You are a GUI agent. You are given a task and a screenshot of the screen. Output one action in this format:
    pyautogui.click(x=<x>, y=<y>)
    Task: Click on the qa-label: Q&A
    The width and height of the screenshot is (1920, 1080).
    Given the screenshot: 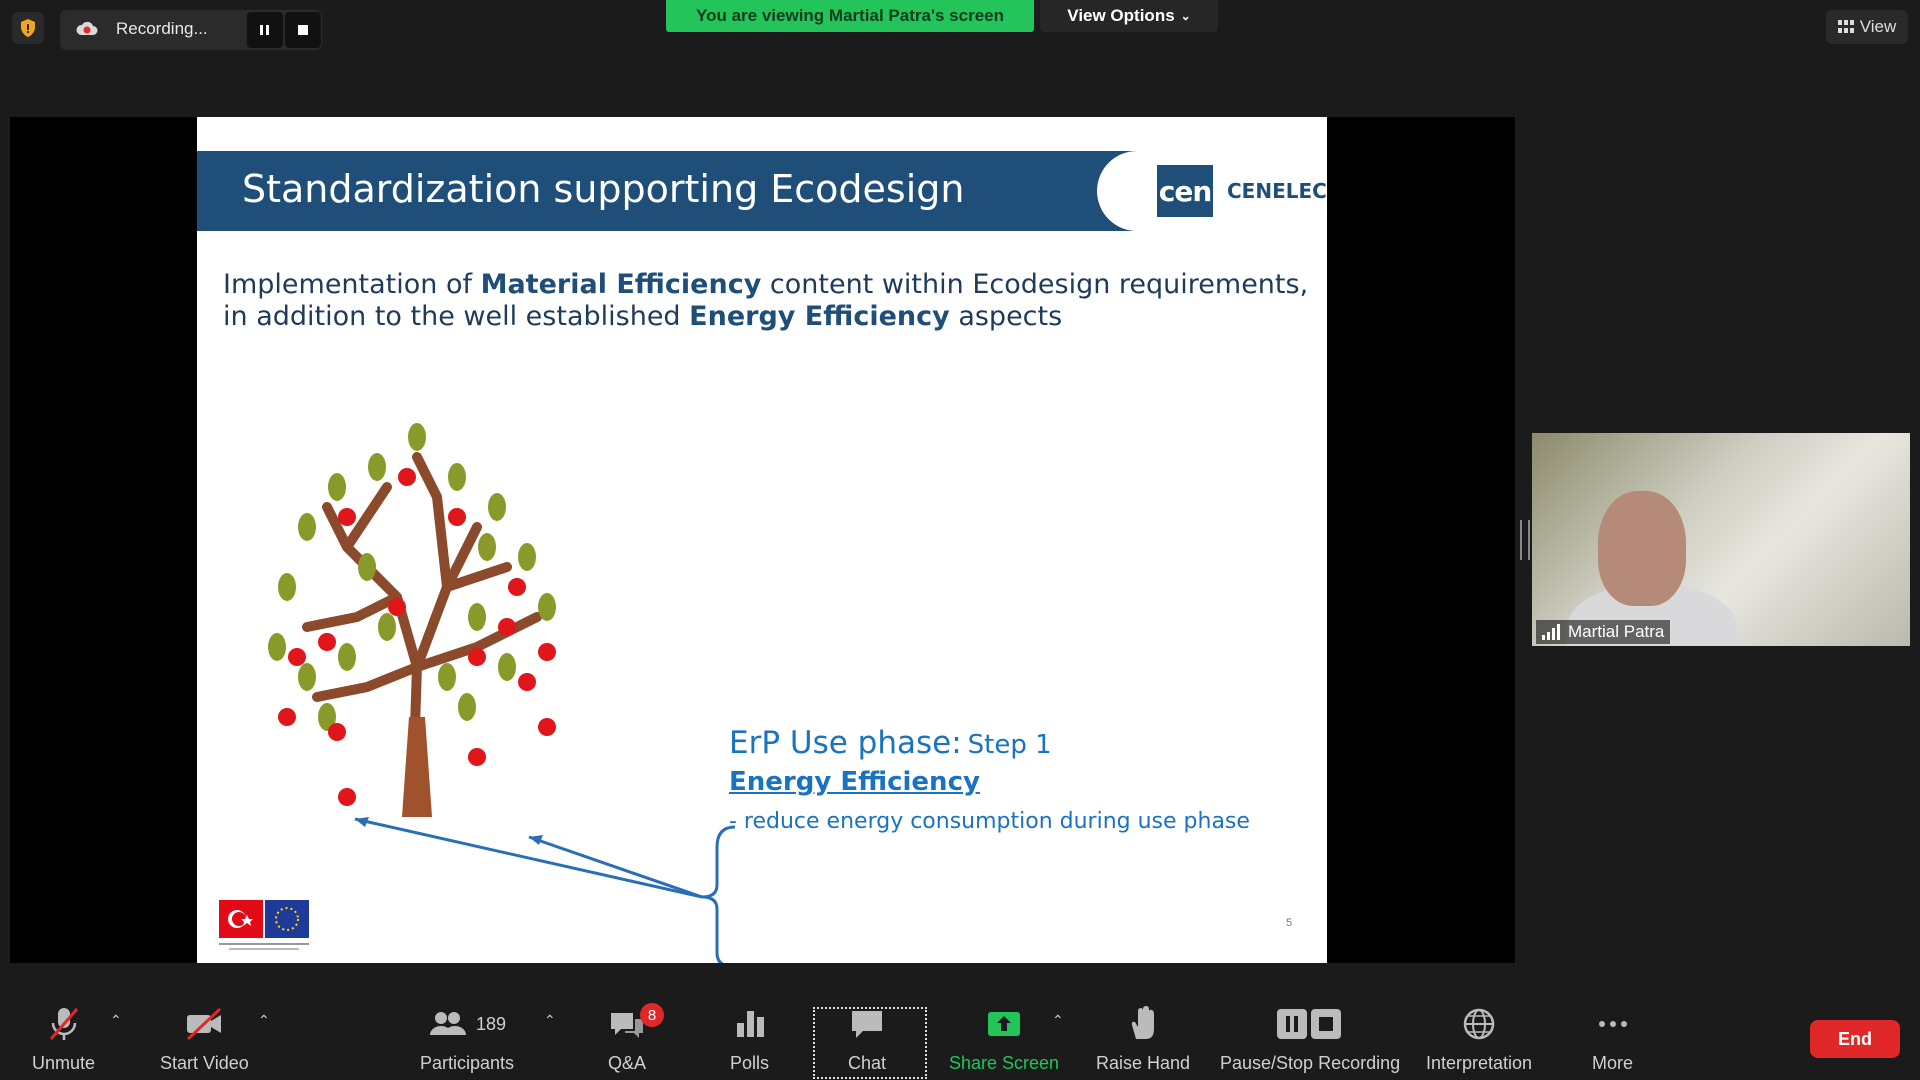 What is the action you would take?
    pyautogui.click(x=626, y=1063)
    